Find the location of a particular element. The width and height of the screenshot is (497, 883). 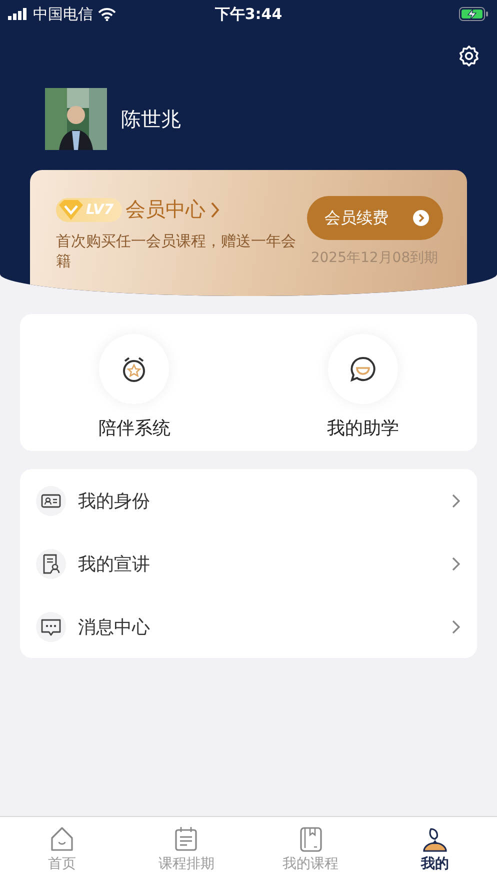

menu-item: 我的宣讲 is located at coordinates (258, 564).